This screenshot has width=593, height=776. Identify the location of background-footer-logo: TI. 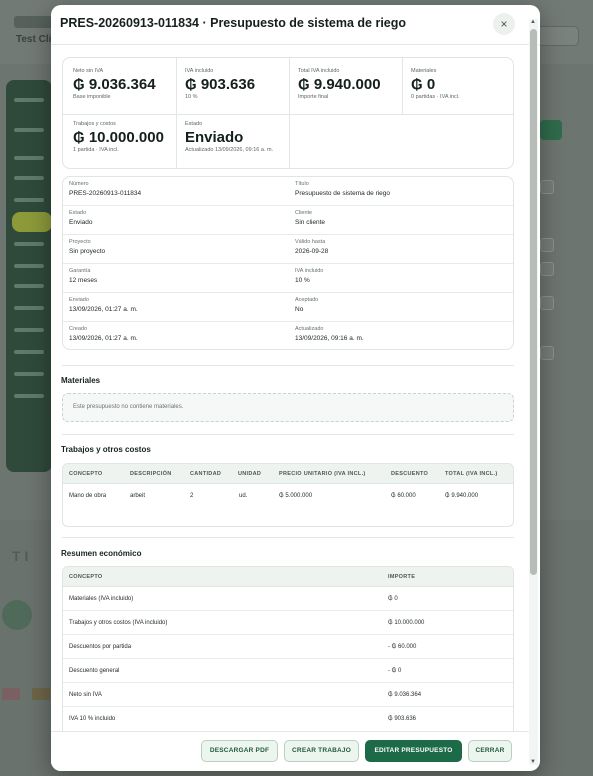
(22, 556).